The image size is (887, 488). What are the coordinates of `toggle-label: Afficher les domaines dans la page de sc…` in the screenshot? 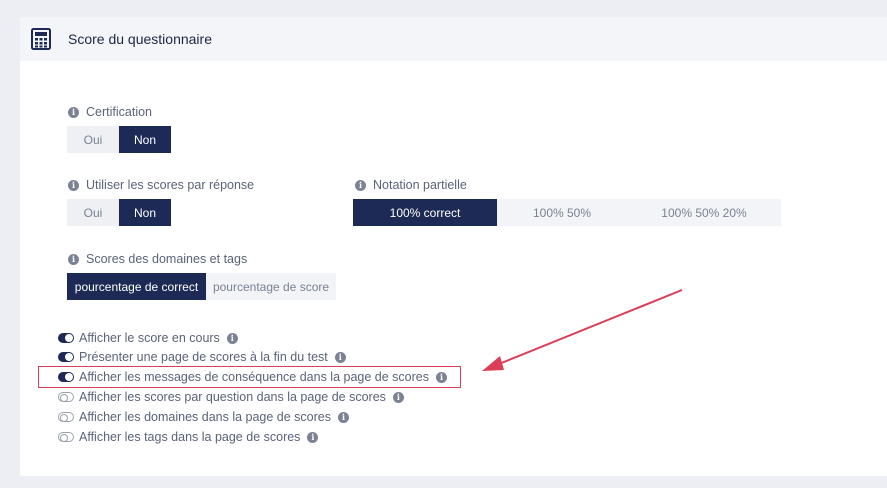 It's located at (205, 417).